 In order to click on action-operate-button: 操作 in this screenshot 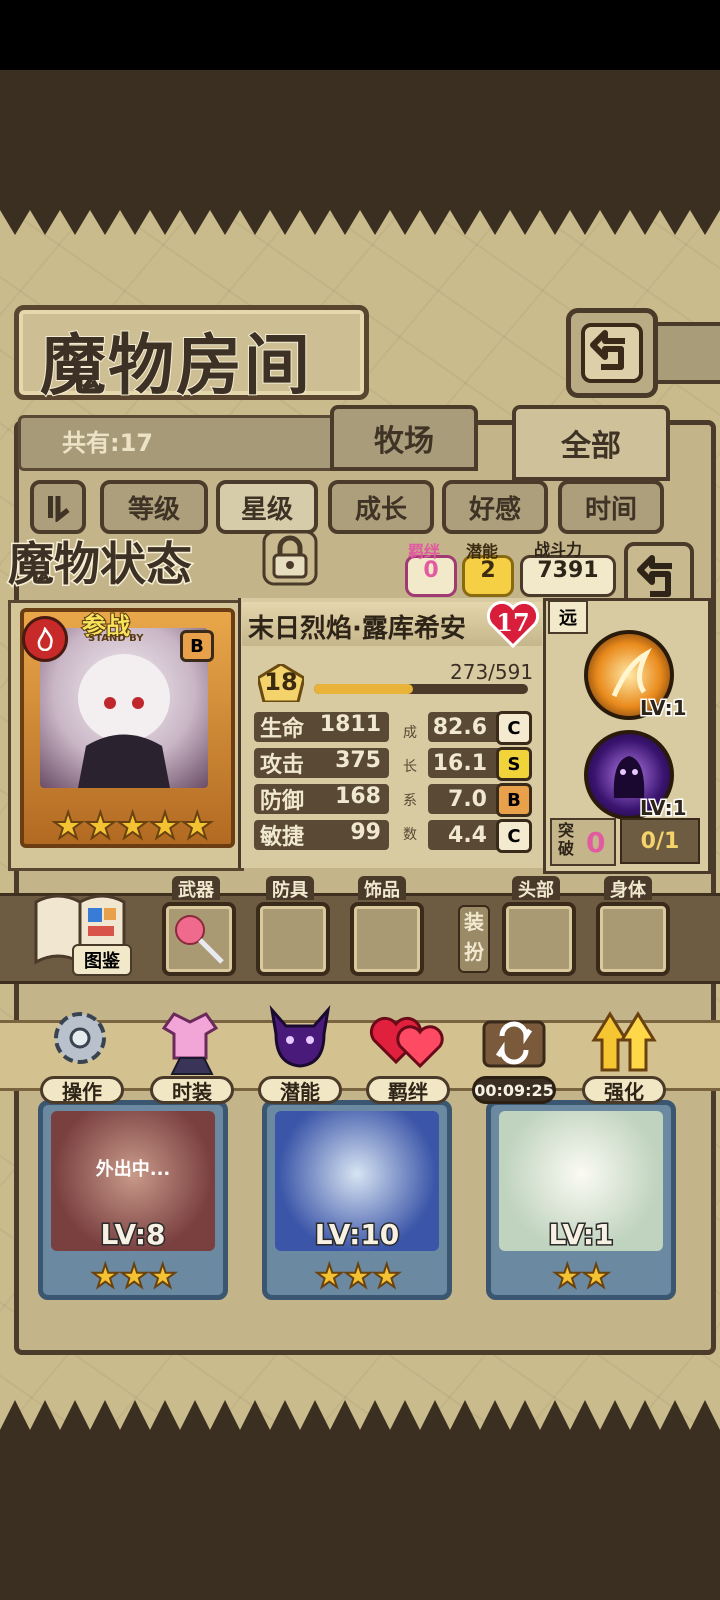, I will do `click(82, 1052)`.